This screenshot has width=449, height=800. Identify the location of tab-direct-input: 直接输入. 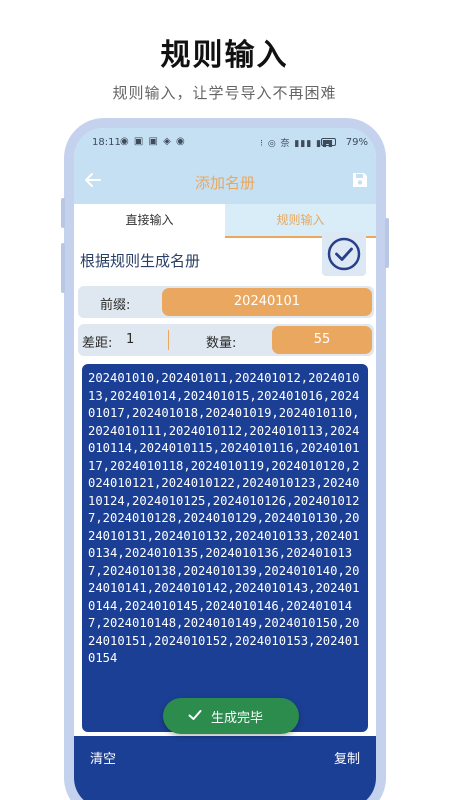
(149, 221).